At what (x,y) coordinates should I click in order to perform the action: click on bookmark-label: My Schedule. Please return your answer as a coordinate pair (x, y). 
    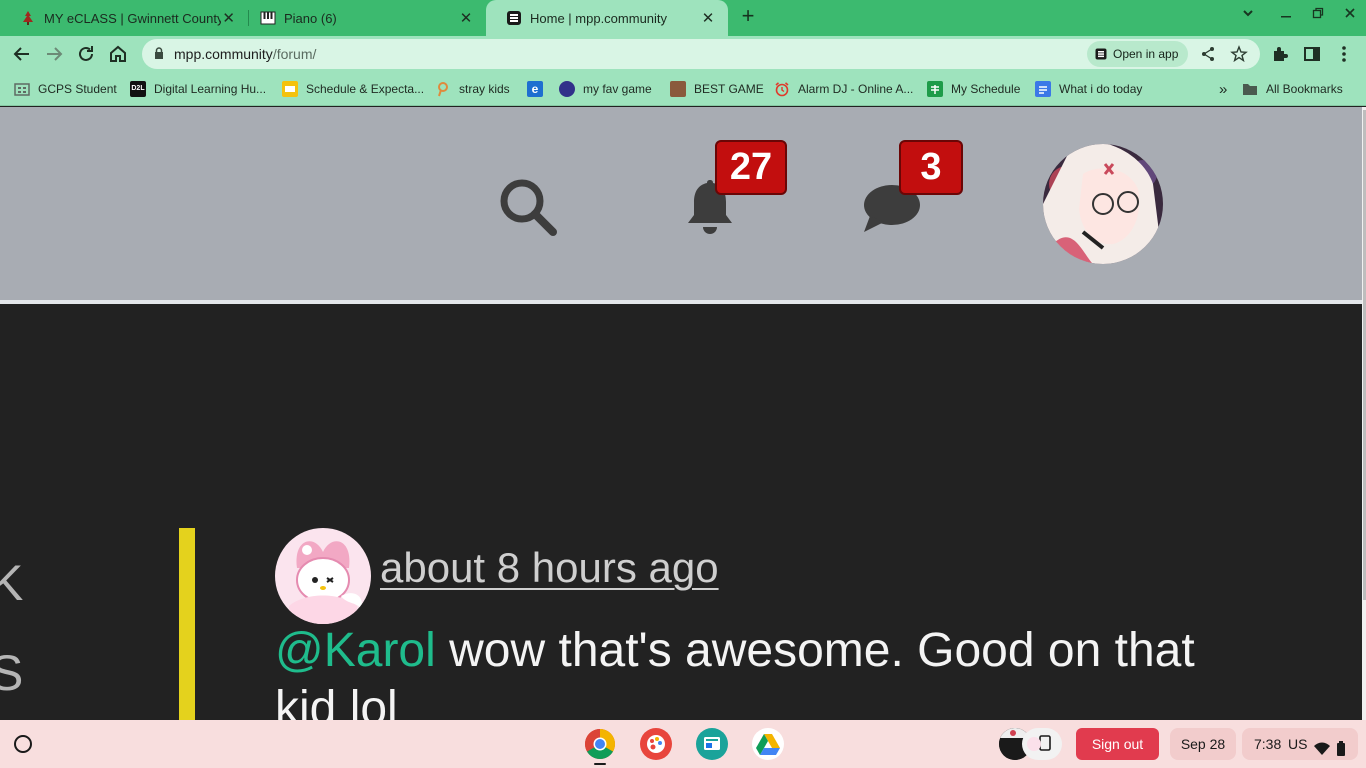
    Looking at the image, I should click on (986, 89).